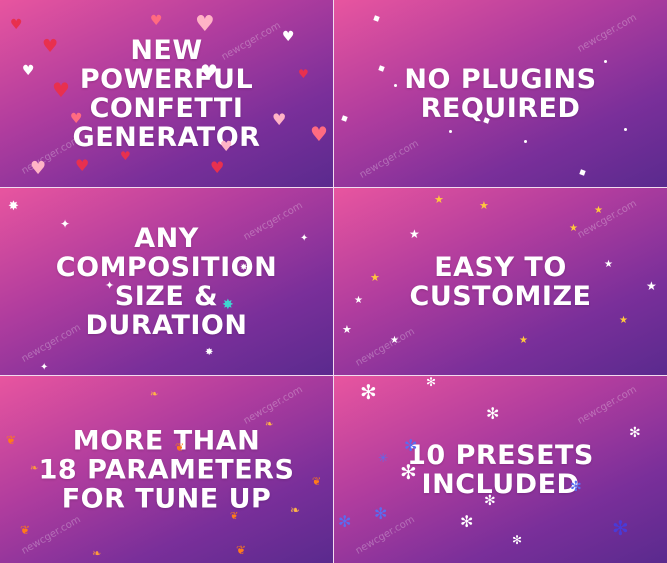  Describe the element at coordinates (166, 440) in the screenshot. I see `headline-line: MORE THAN` at that location.